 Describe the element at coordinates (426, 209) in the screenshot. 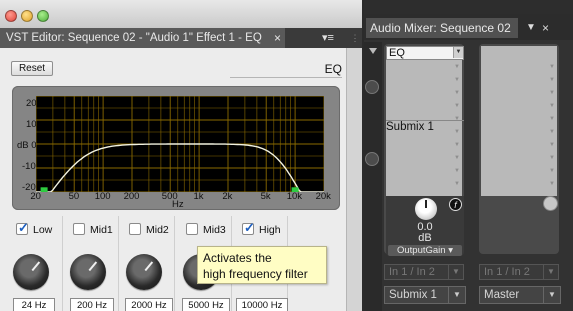

I see `effect-param-knob` at that location.